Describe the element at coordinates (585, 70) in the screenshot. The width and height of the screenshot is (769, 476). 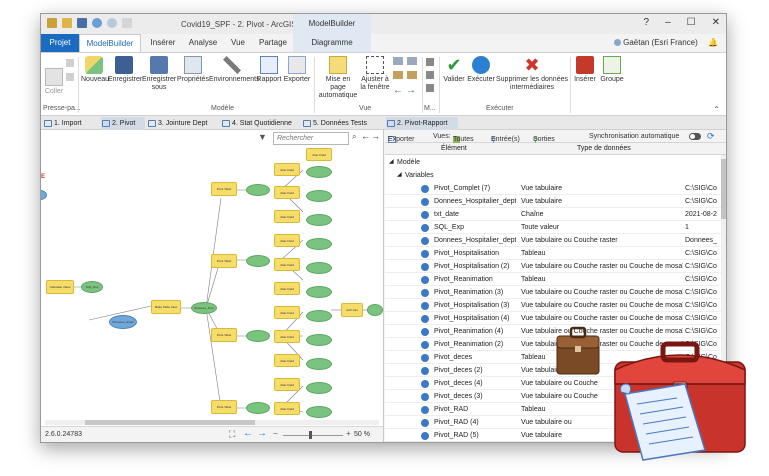
I see `inserer-button: Insérer` at that location.